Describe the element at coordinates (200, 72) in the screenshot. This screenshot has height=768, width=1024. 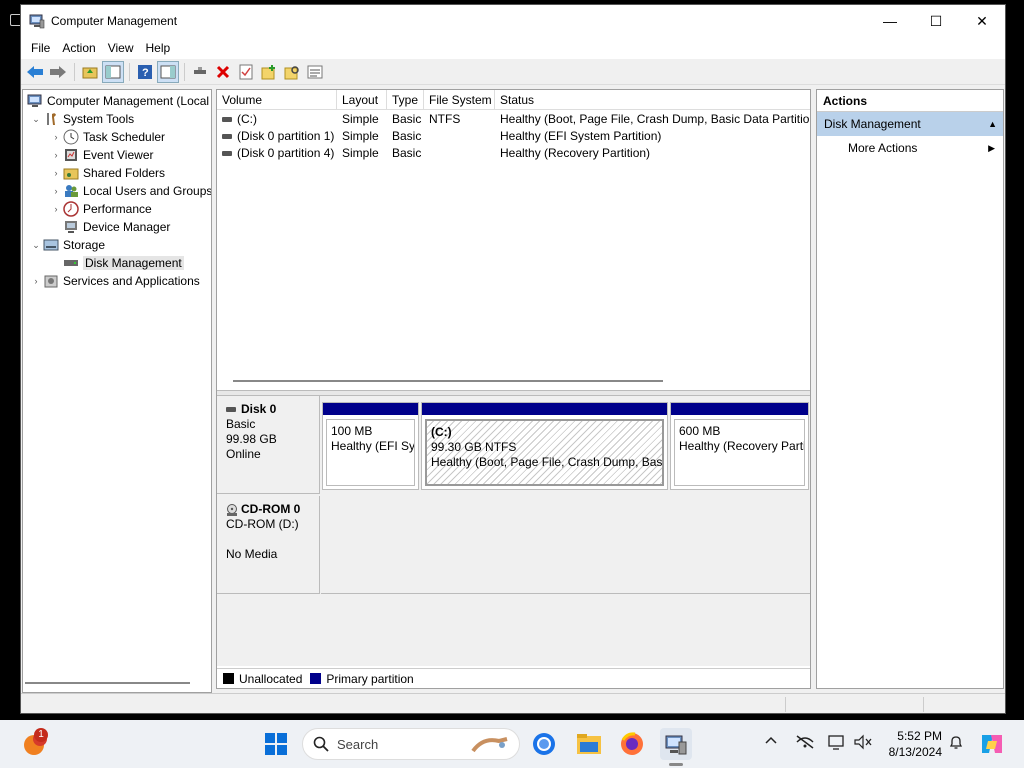
I see `connect-drive-icon` at that location.